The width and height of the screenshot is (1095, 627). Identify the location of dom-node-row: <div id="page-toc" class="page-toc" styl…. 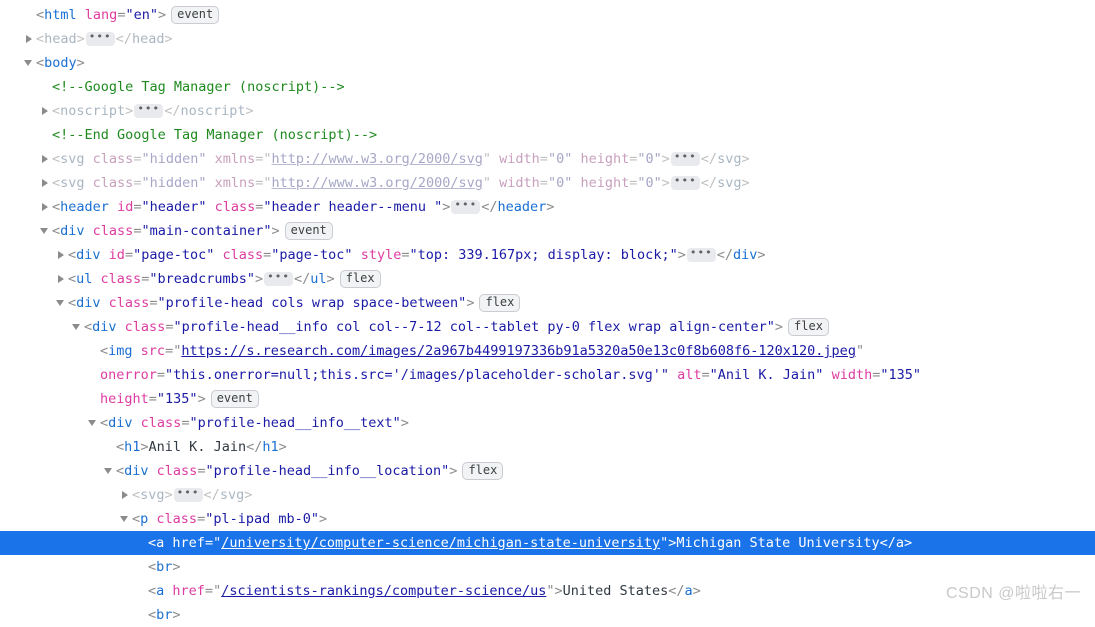
(547, 255).